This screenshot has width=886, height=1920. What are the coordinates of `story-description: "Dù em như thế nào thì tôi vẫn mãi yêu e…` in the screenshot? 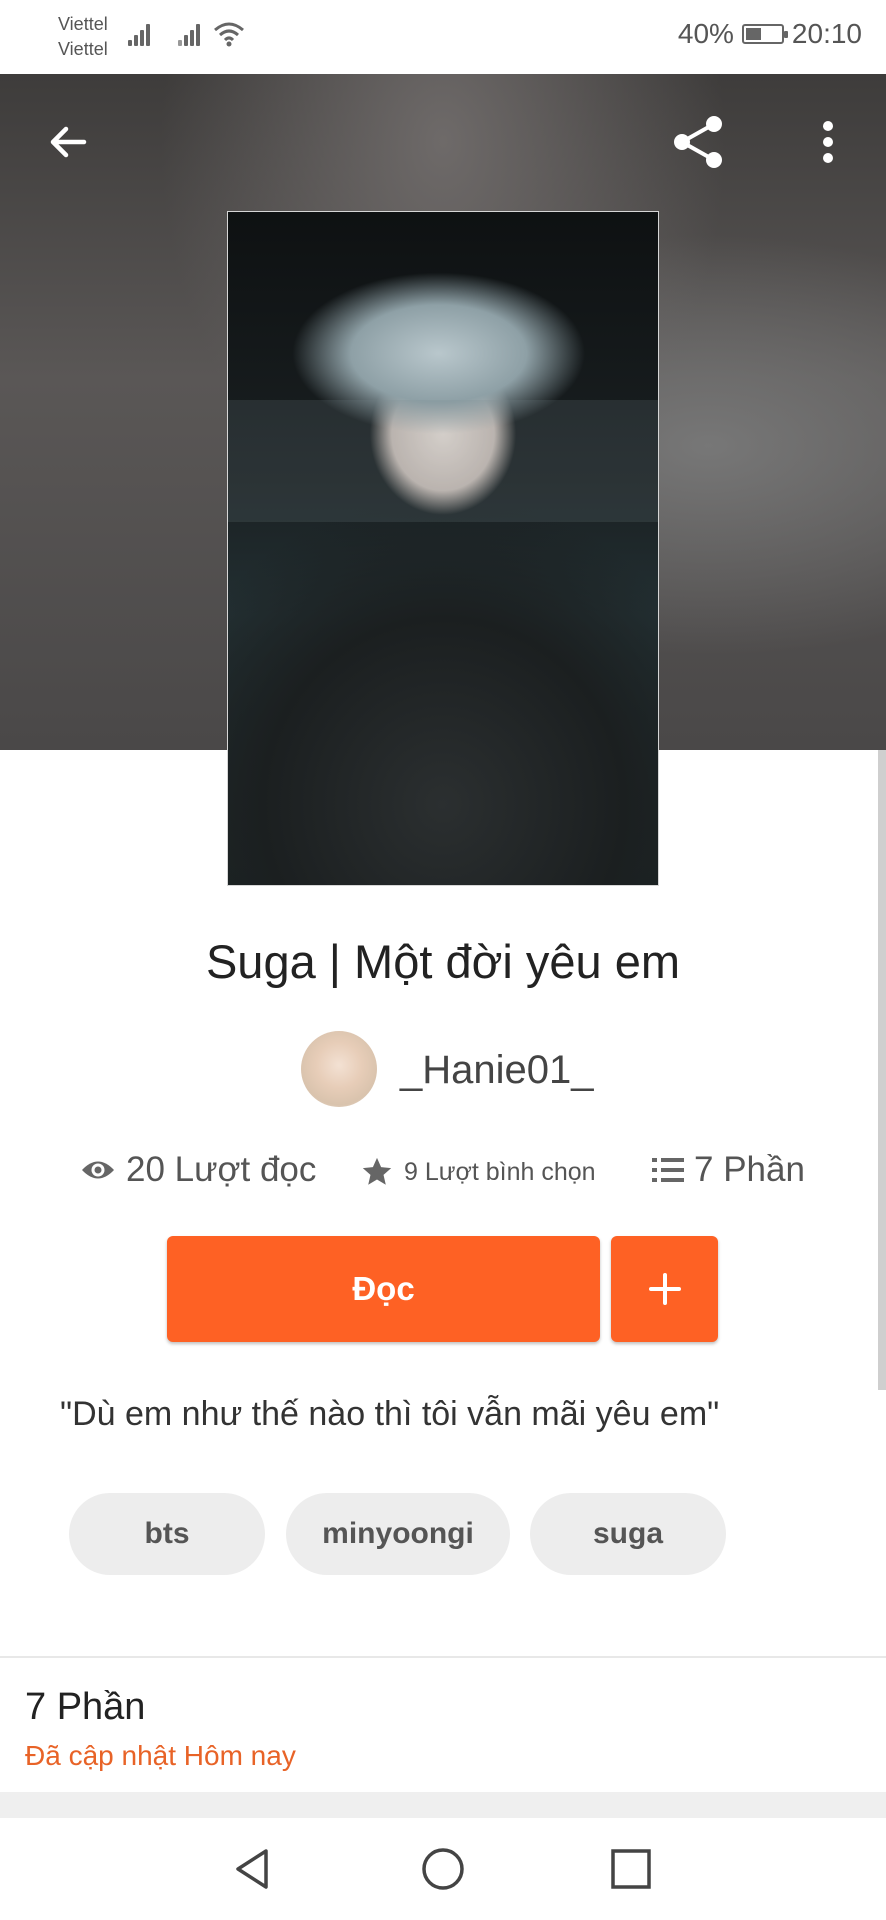 It's located at (390, 1414).